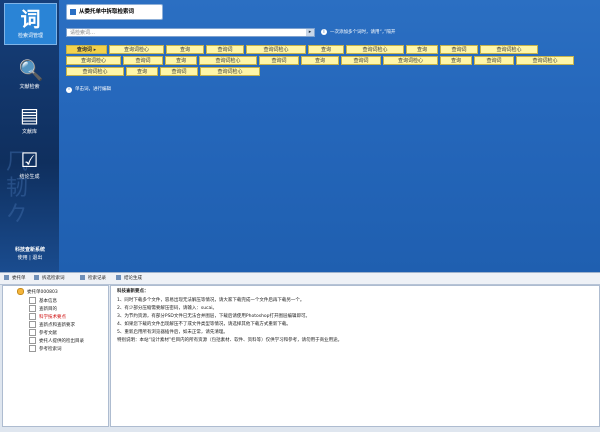  What do you see at coordinates (30, 36) in the screenshot?
I see `sidebar-item-label: 检索词管理` at bounding box center [30, 36].